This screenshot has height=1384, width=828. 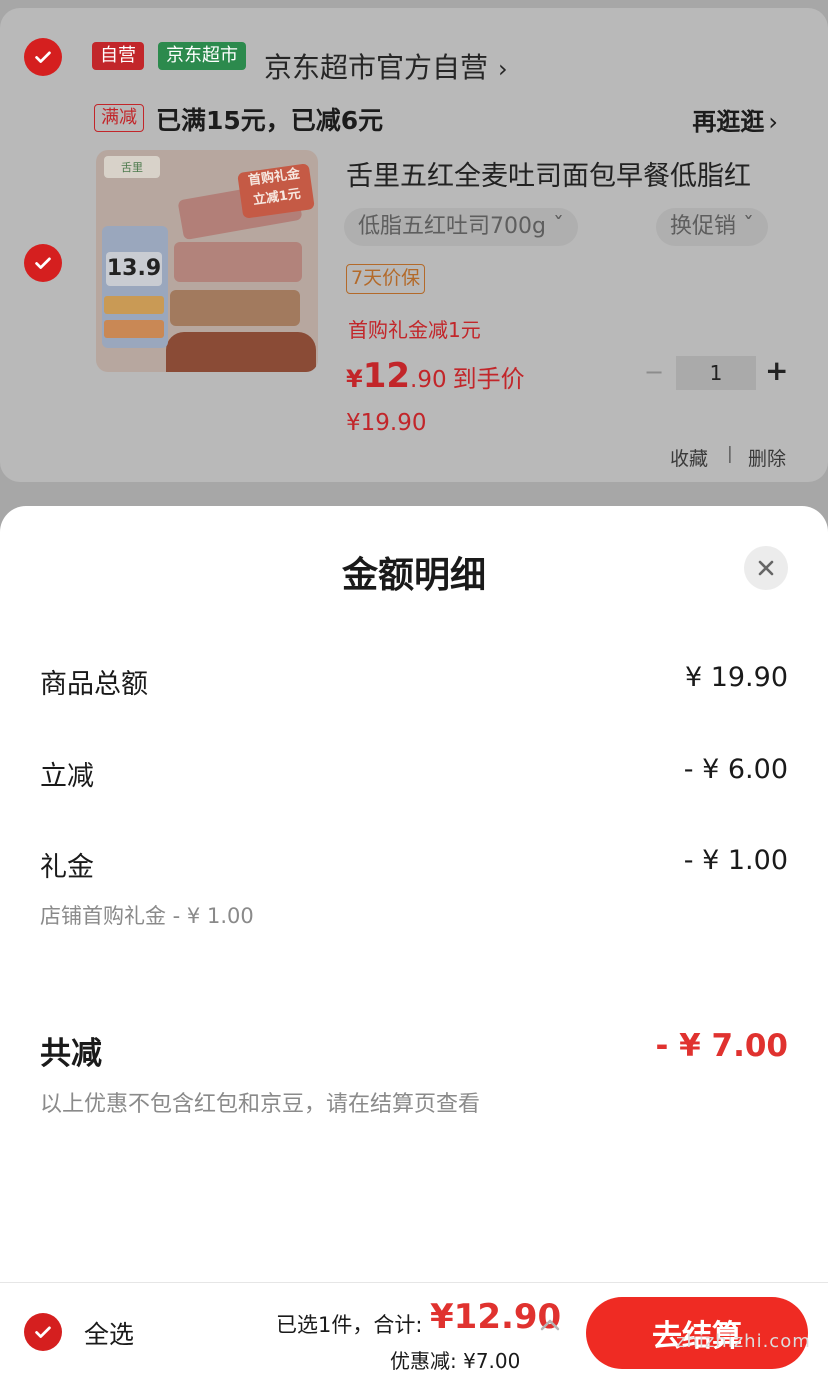 I want to click on price-guarantee-tag: 7天价保, so click(x=386, y=279).